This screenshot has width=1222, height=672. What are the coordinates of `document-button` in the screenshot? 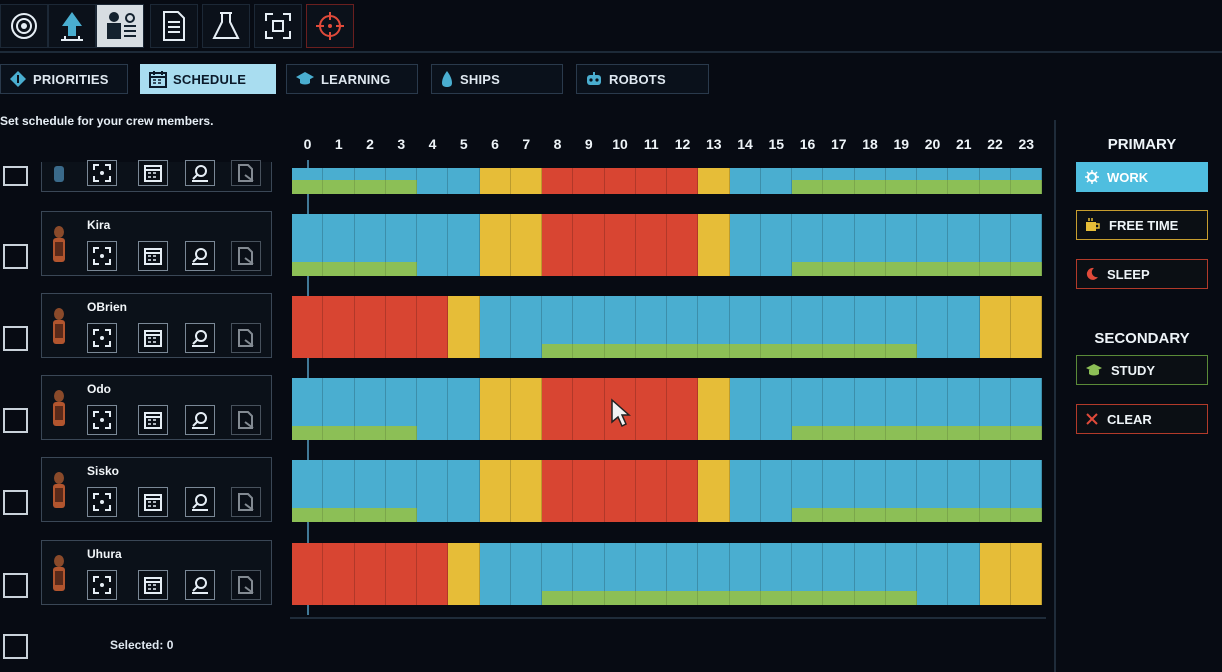 It's located at (174, 26).